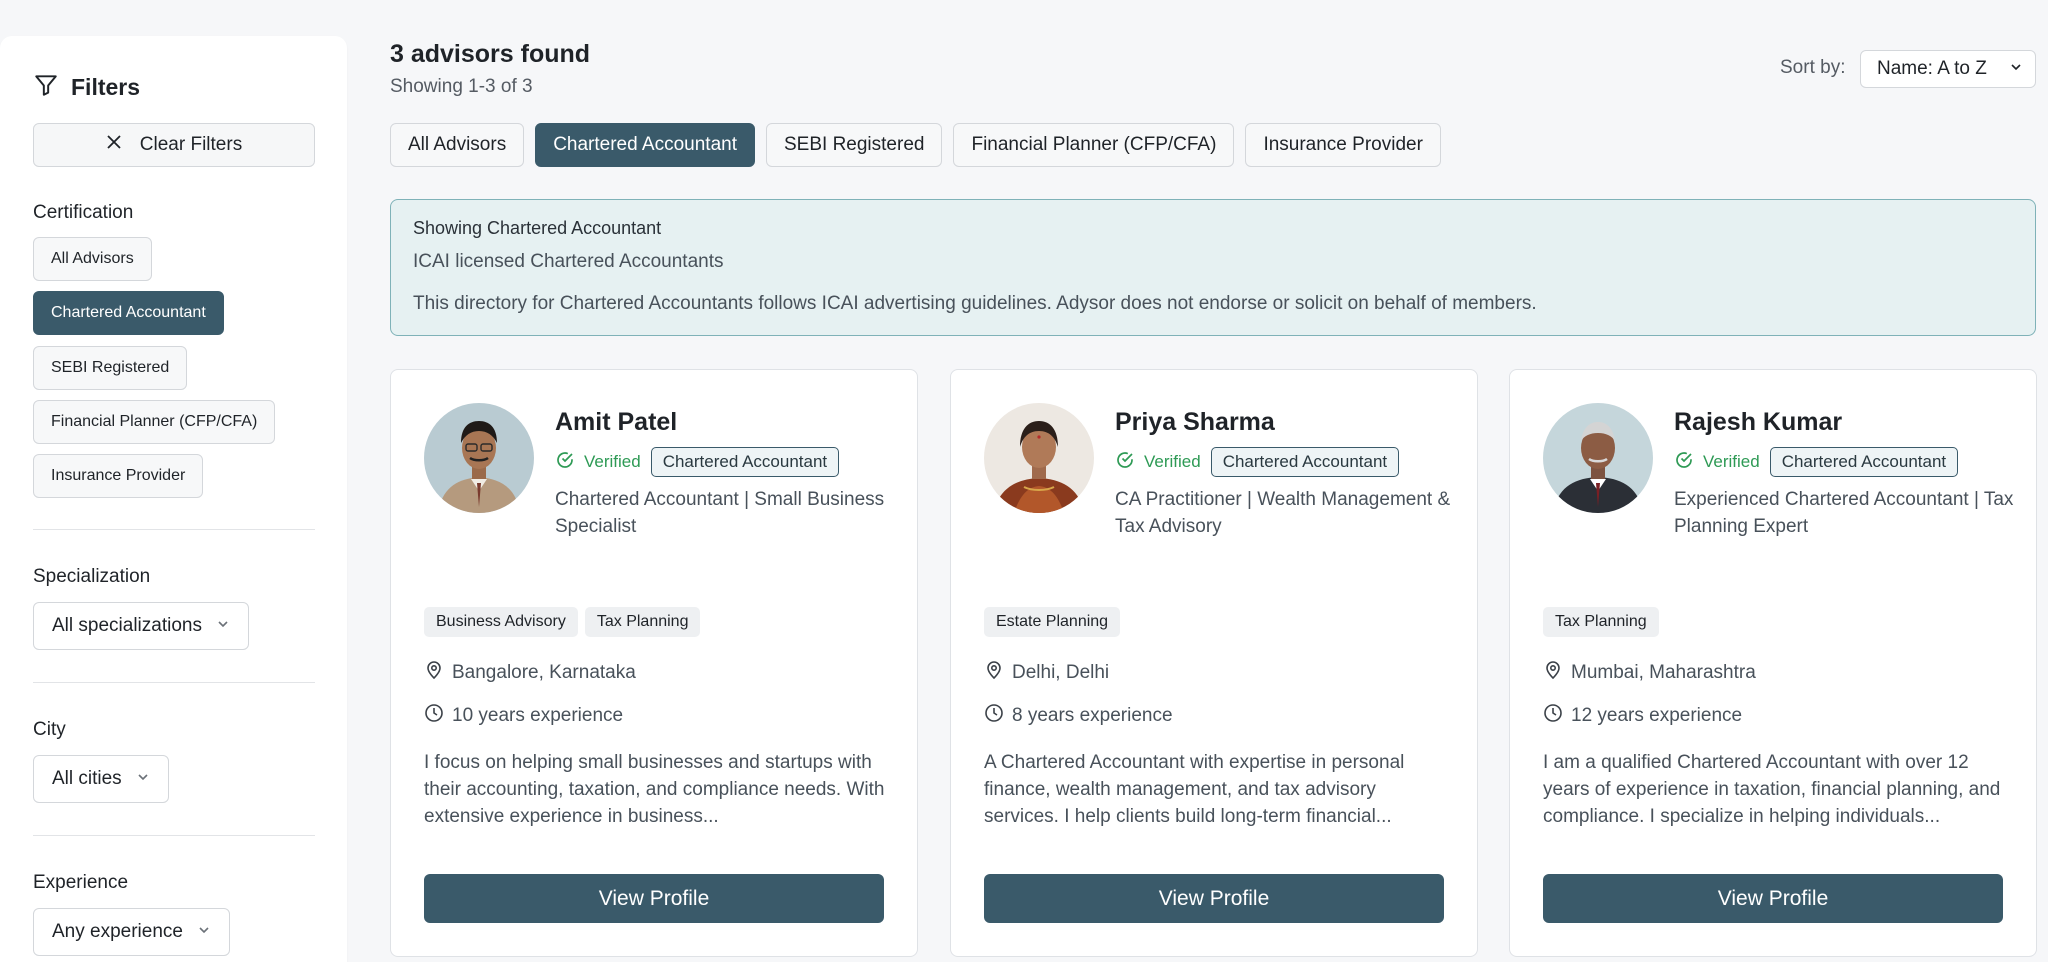 This screenshot has height=962, width=2048. Describe the element at coordinates (118, 476) in the screenshot. I see `side-filter-insurance-provider: Insurance Provider` at that location.